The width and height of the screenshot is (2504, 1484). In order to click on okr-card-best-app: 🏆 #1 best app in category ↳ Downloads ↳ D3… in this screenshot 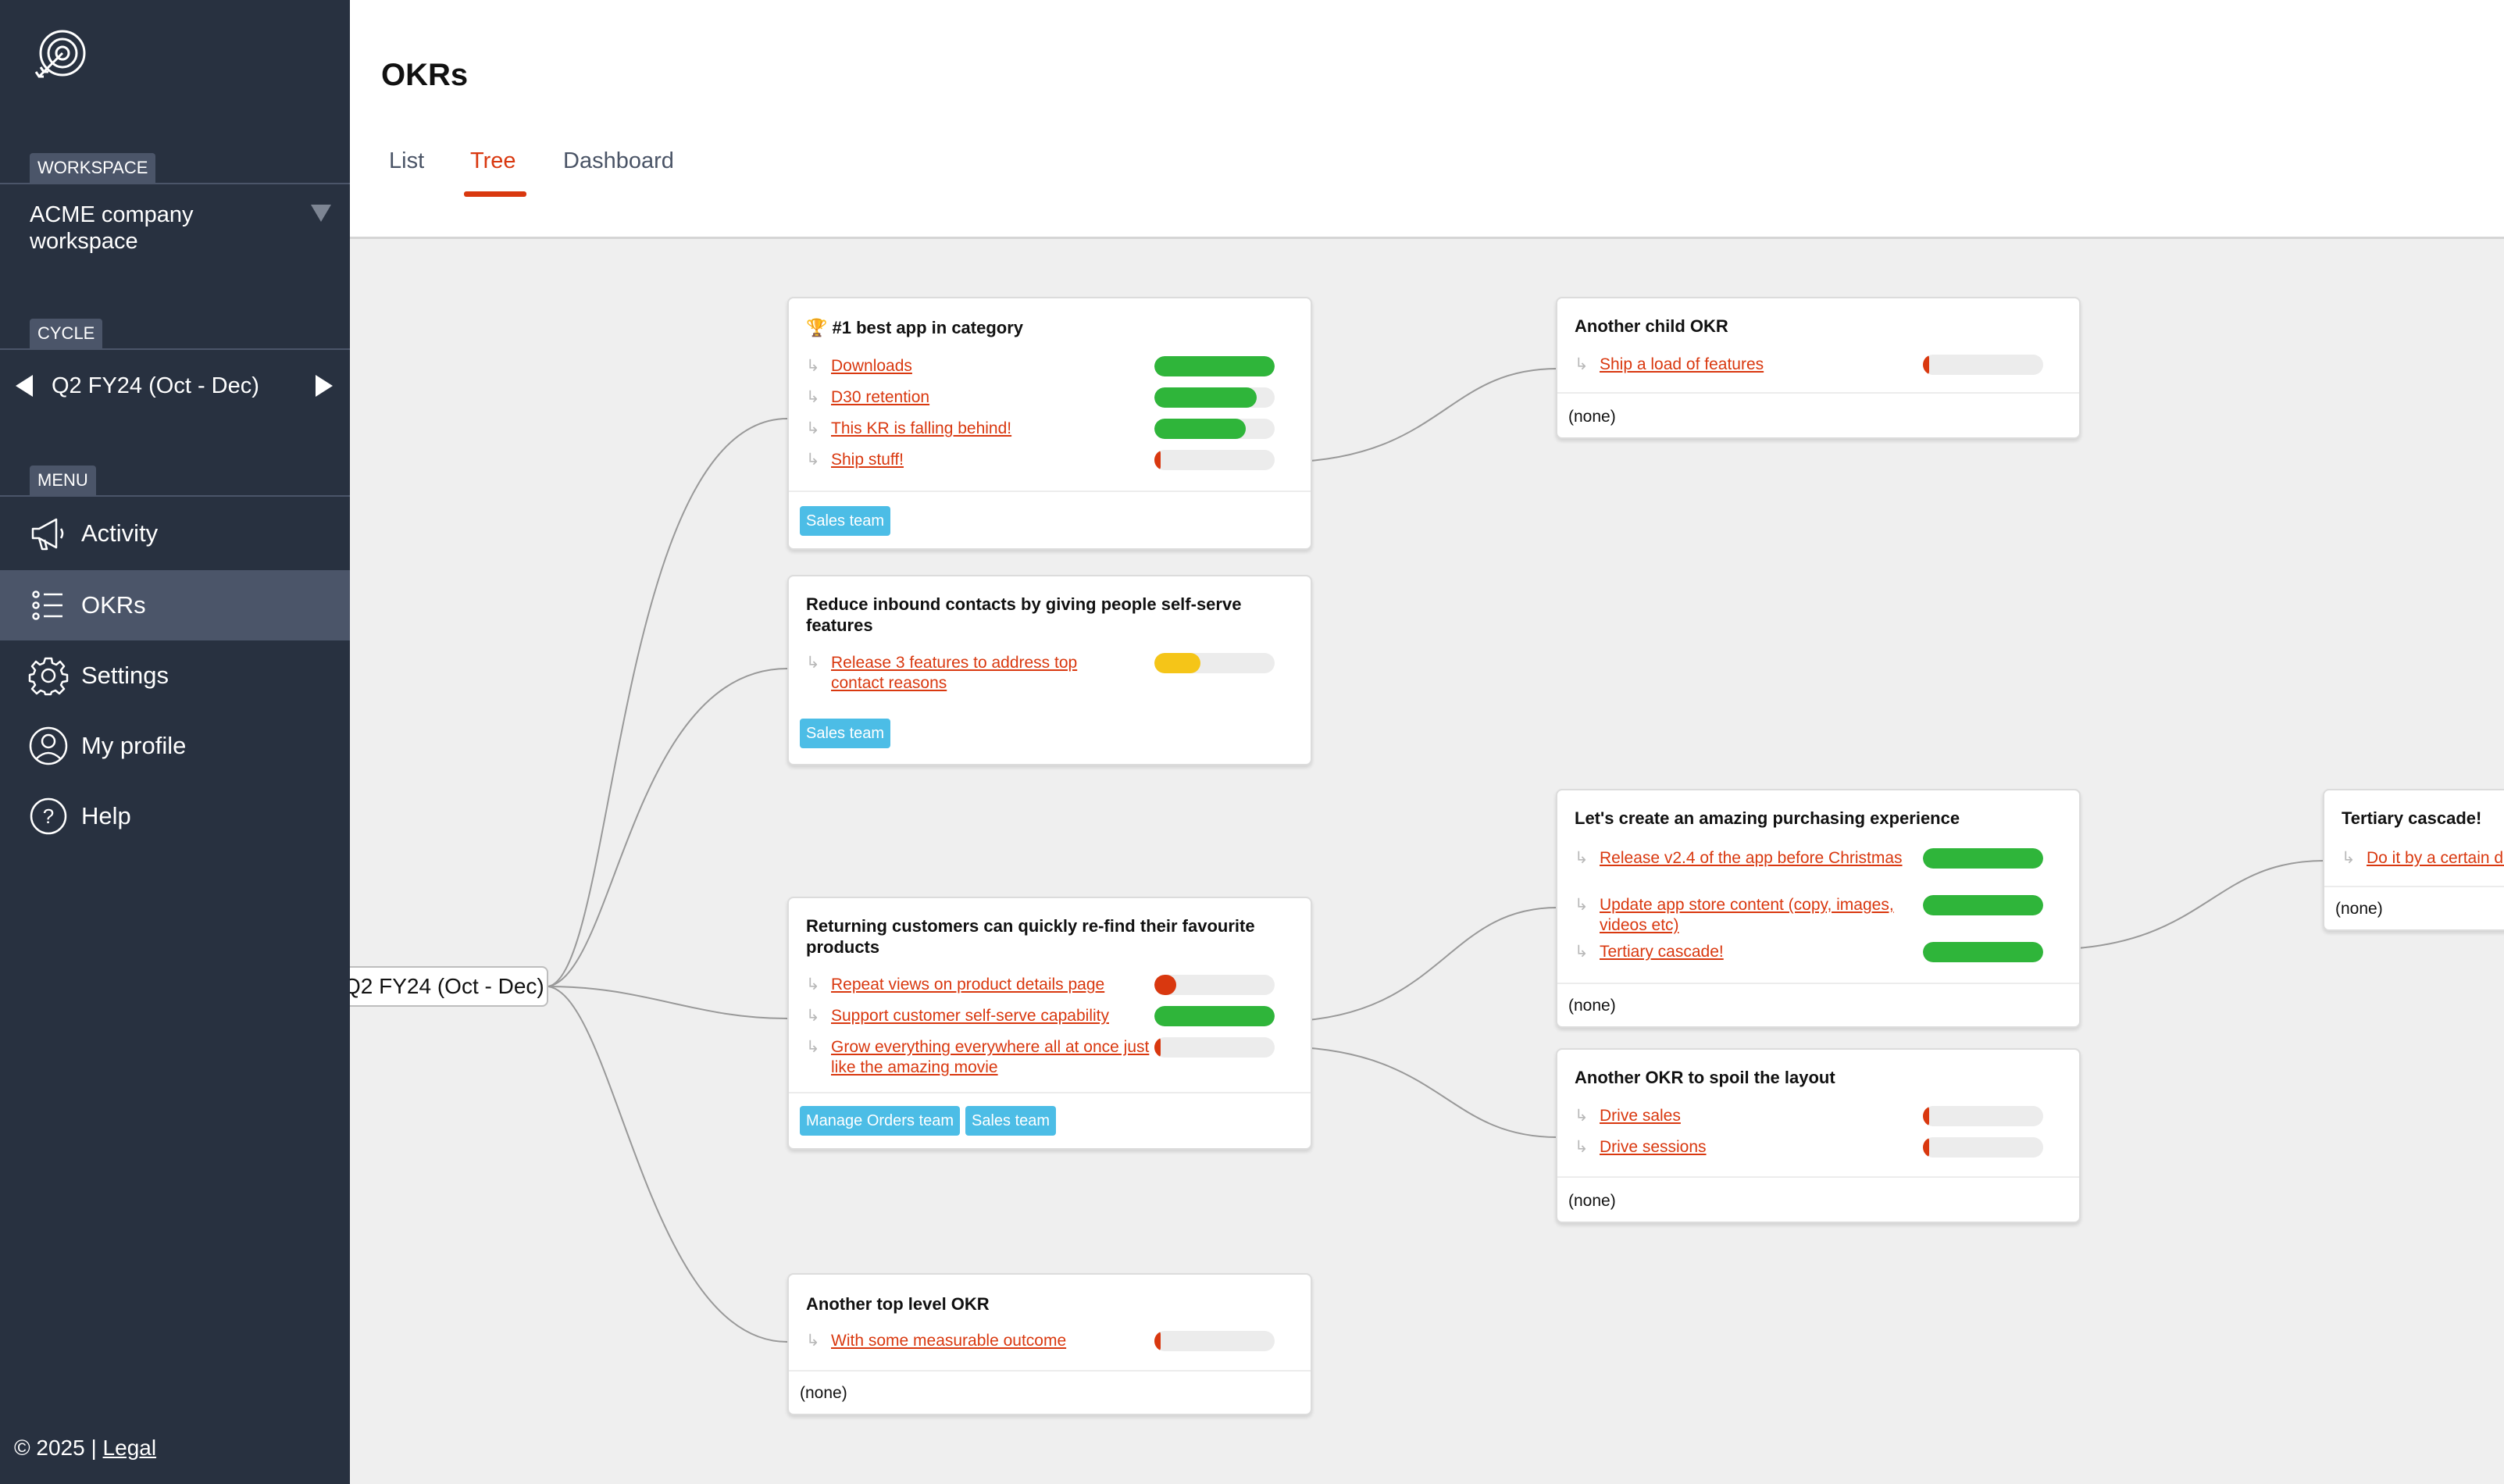, I will do `click(1049, 423)`.